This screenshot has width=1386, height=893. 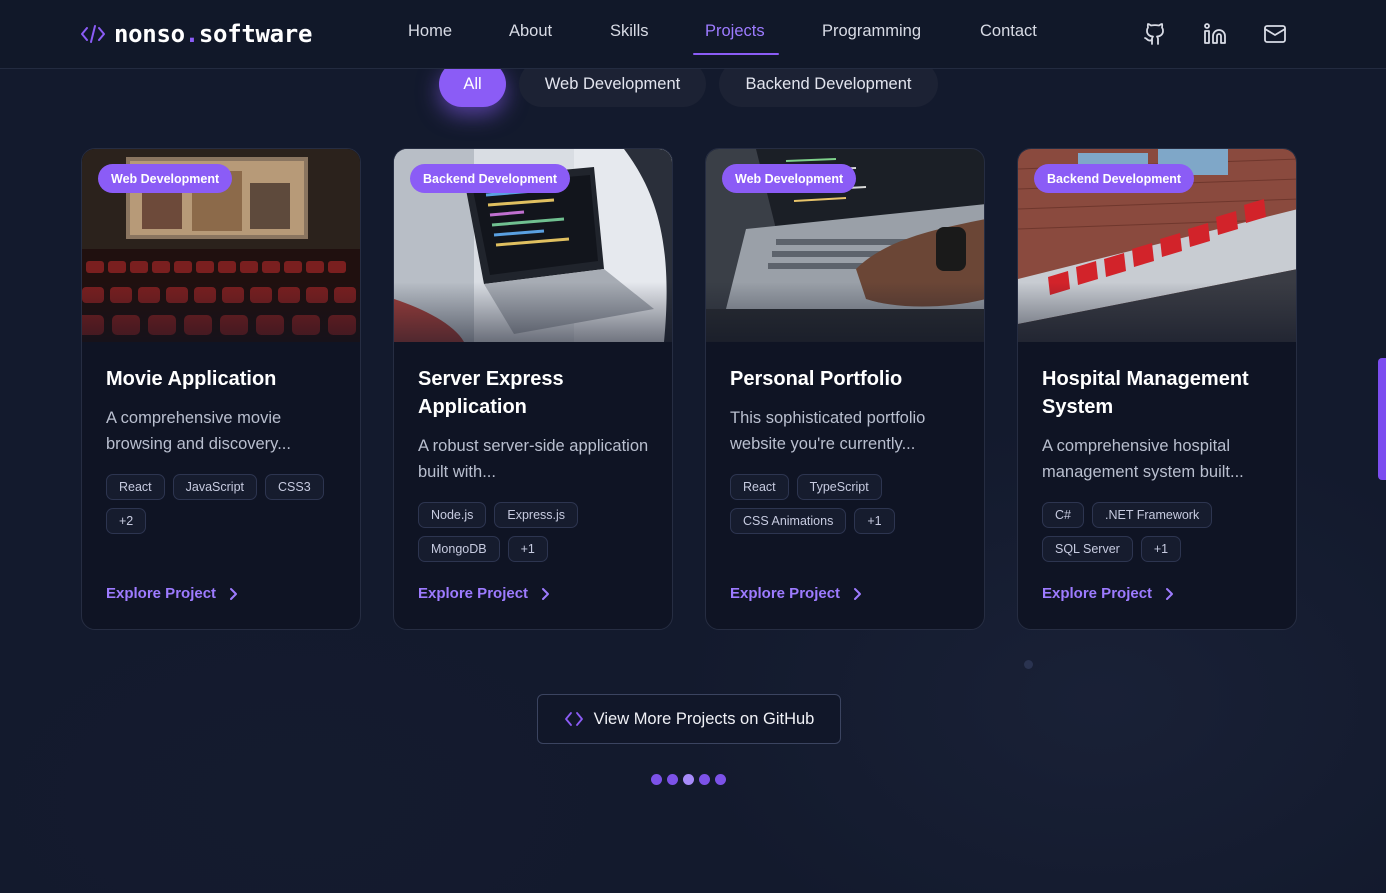 I want to click on tech-tags: React JavaScript CSS3 +2, so click(x=226, y=504).